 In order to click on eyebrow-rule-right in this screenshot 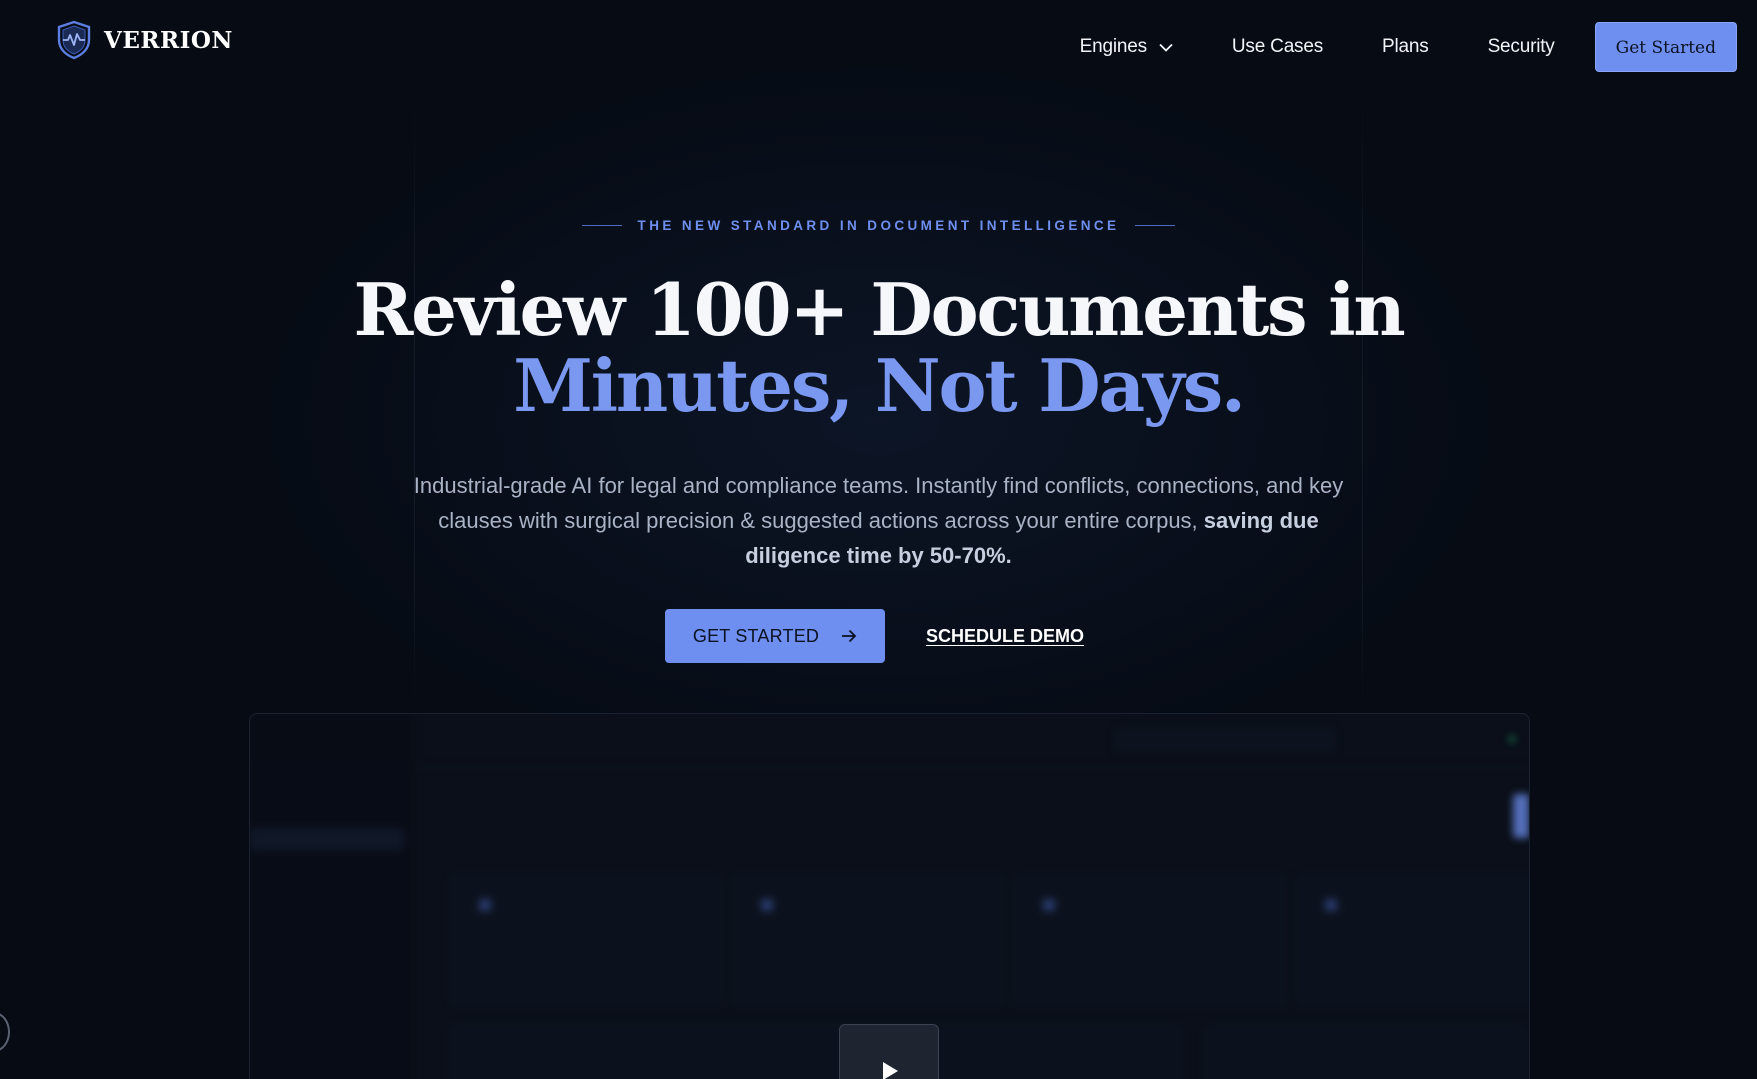, I will do `click(1155, 225)`.